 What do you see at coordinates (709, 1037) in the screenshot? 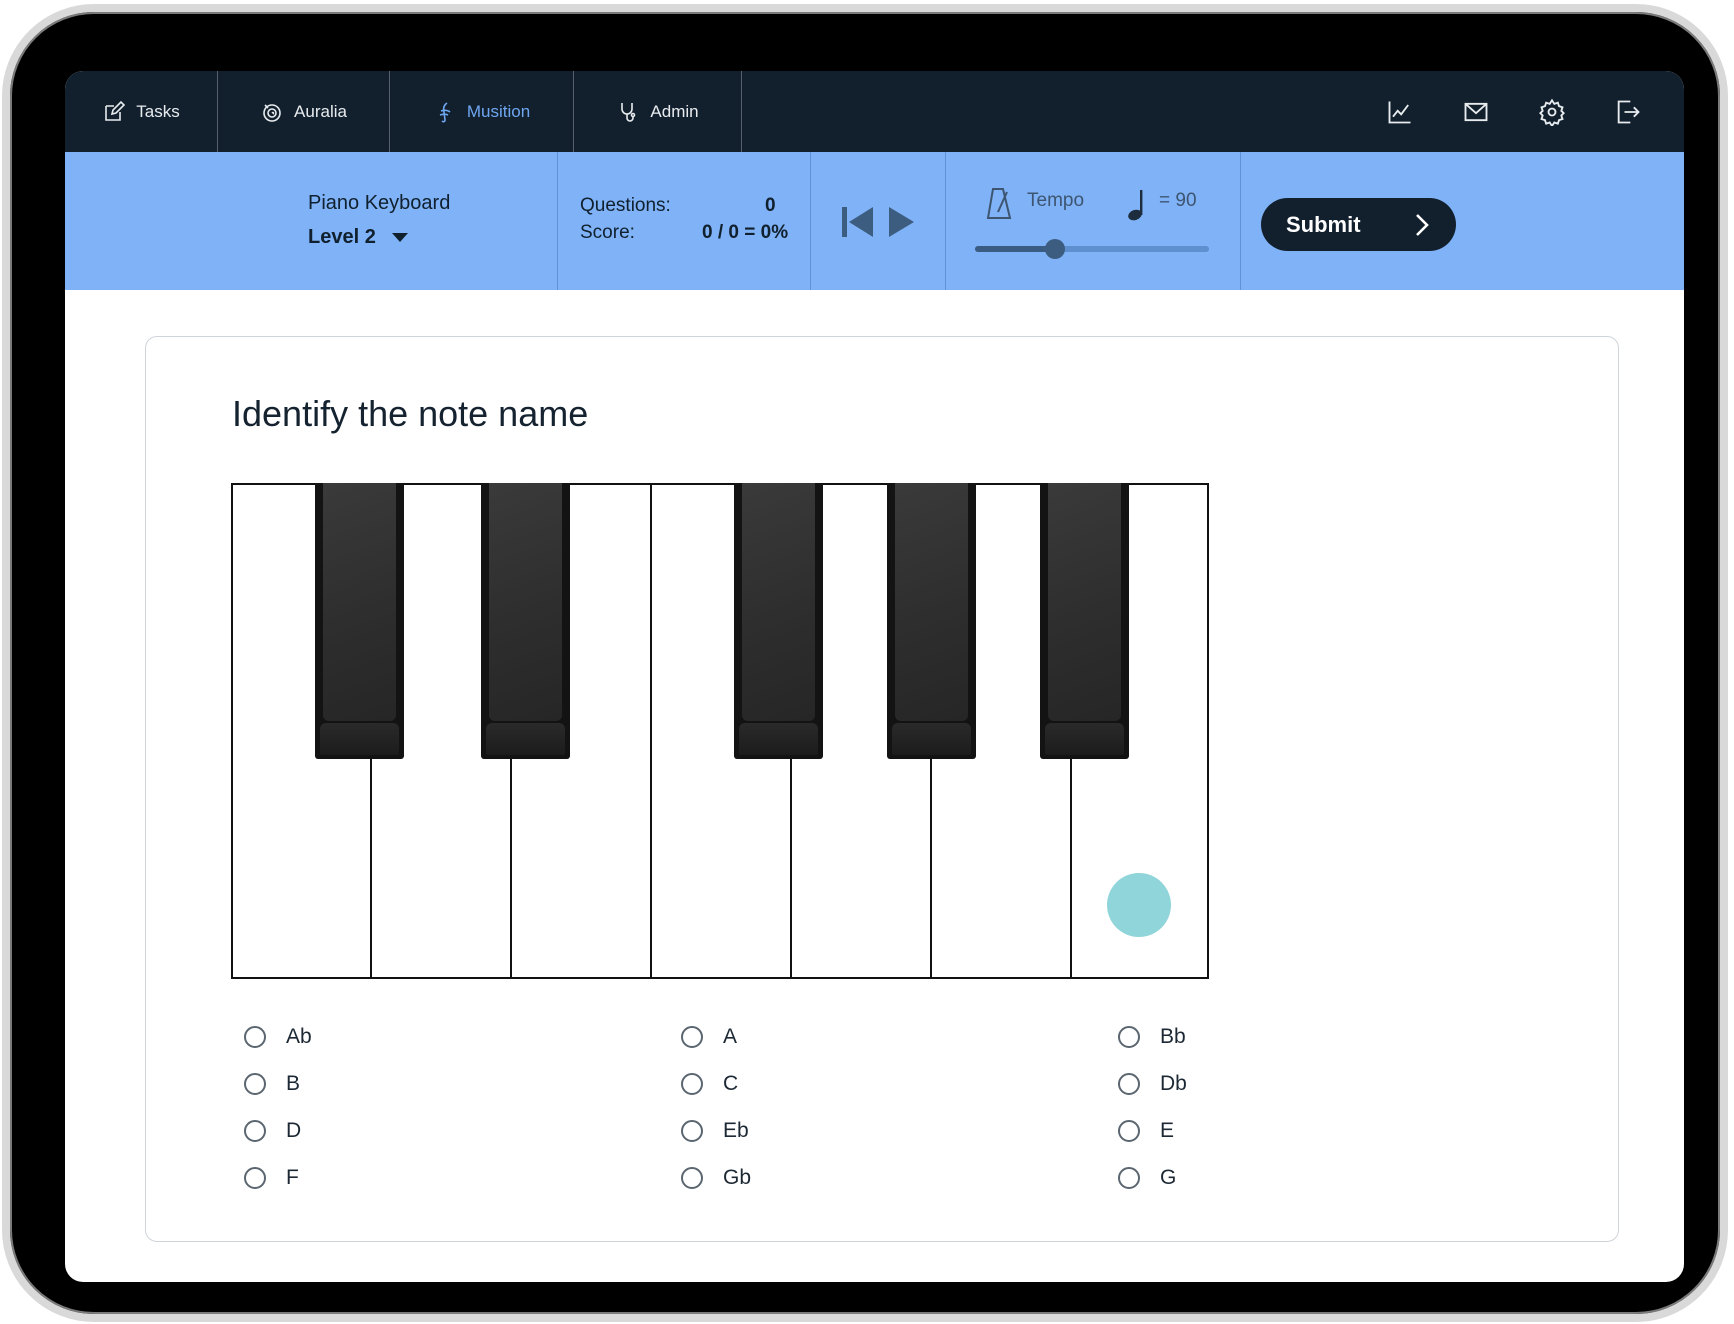
I see `option-a: A` at bounding box center [709, 1037].